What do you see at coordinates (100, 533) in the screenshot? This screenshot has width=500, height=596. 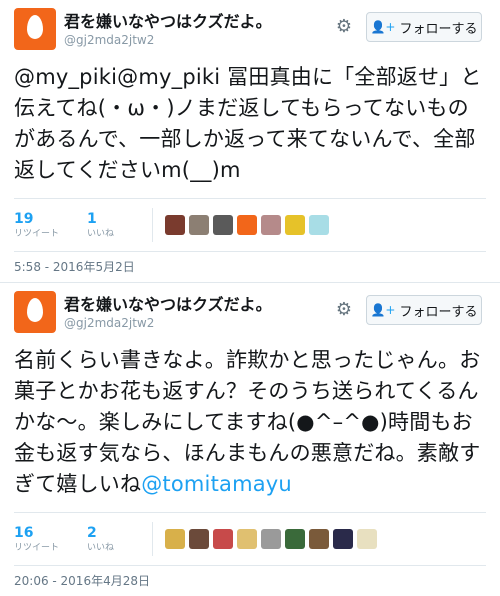 I see `like-count: 2` at bounding box center [100, 533].